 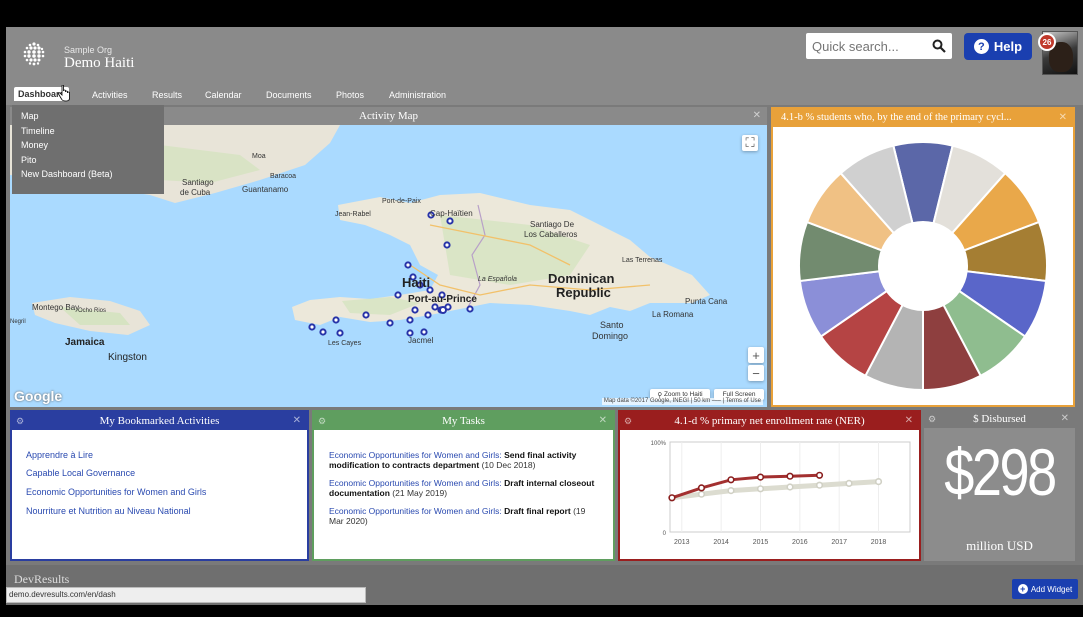 What do you see at coordinates (756, 355) in the screenshot?
I see `zoom-in-button: +` at bounding box center [756, 355].